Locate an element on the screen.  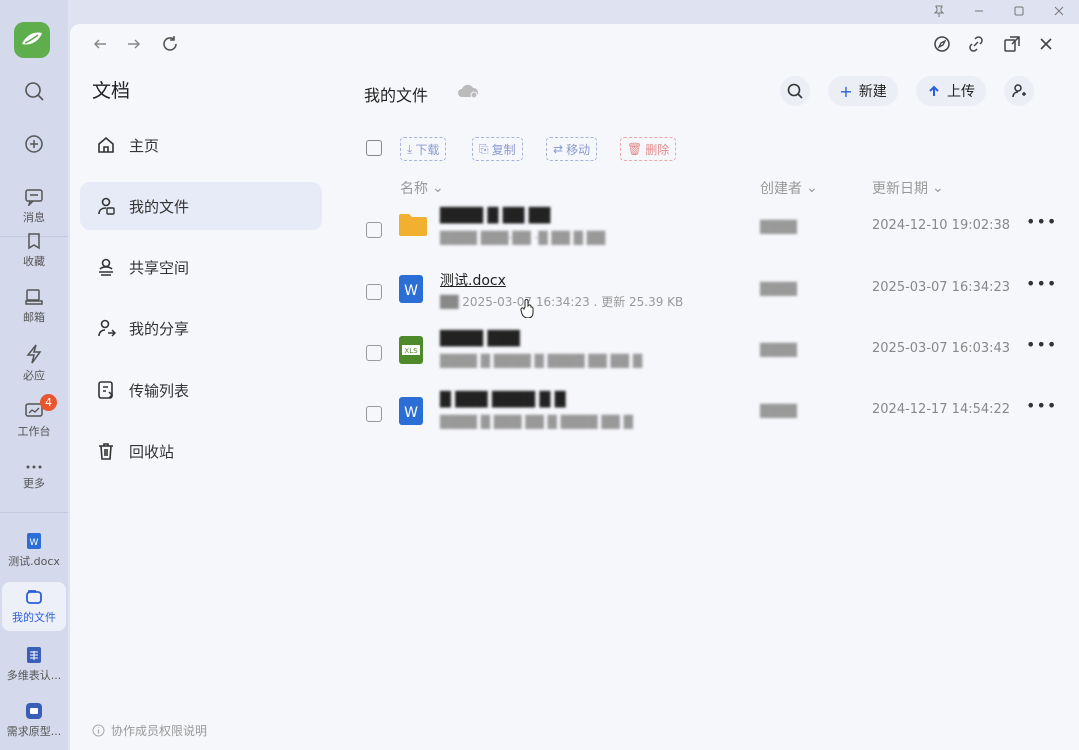
compass-button is located at coordinates (942, 44).